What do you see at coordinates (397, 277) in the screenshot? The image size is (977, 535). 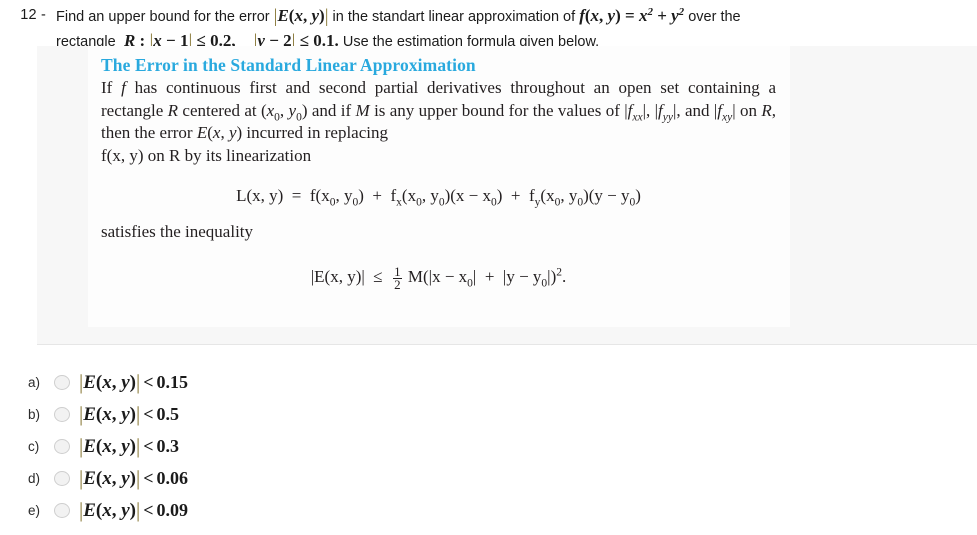 I see `fraction-one-half: 12` at bounding box center [397, 277].